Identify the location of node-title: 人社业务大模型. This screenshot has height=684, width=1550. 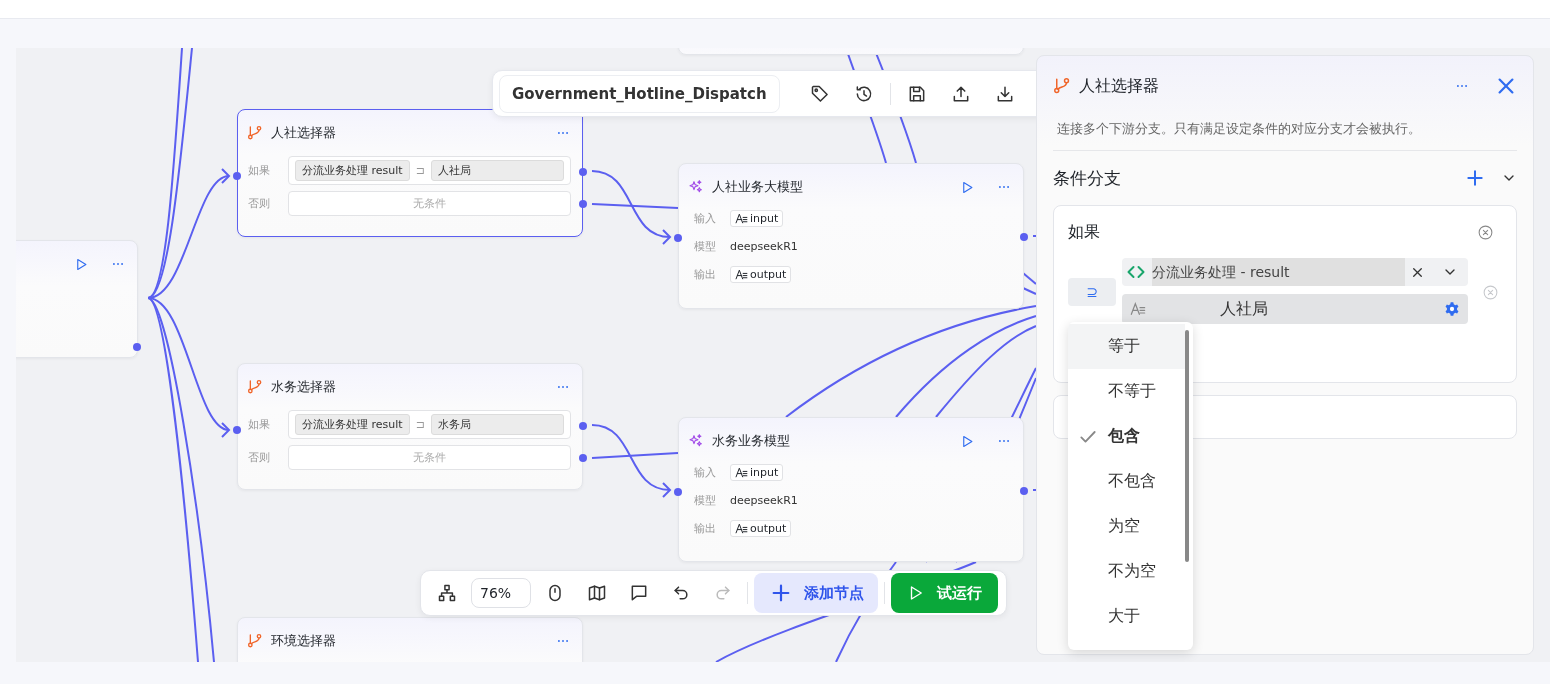
(757, 187).